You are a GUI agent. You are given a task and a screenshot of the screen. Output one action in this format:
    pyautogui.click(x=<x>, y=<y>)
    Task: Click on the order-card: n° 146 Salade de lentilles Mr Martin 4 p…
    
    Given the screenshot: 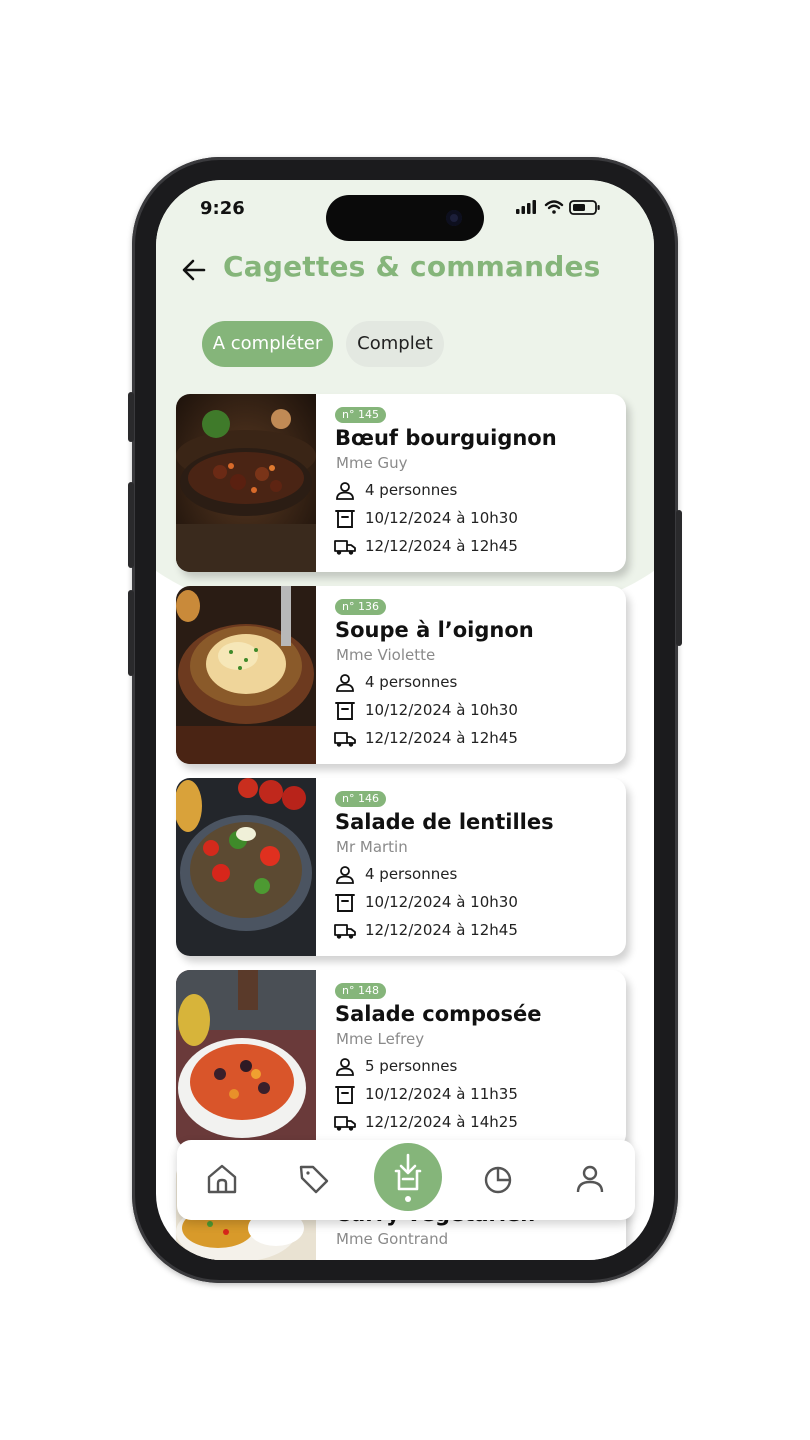 What is the action you would take?
    pyautogui.click(x=401, y=867)
    